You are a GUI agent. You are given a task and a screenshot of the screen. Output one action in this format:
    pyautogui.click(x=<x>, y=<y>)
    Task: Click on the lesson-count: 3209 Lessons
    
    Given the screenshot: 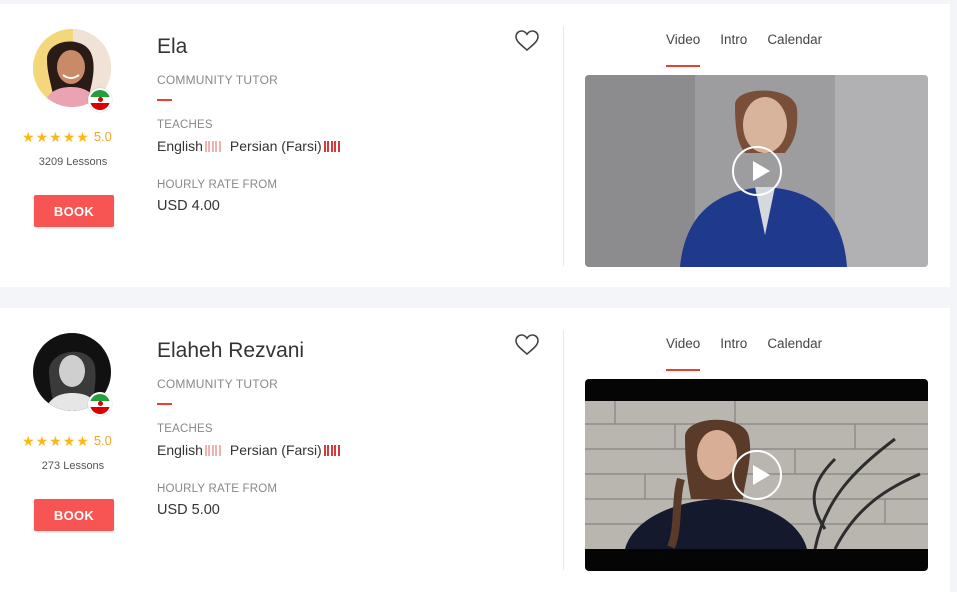 What is the action you would take?
    pyautogui.click(x=73, y=162)
    